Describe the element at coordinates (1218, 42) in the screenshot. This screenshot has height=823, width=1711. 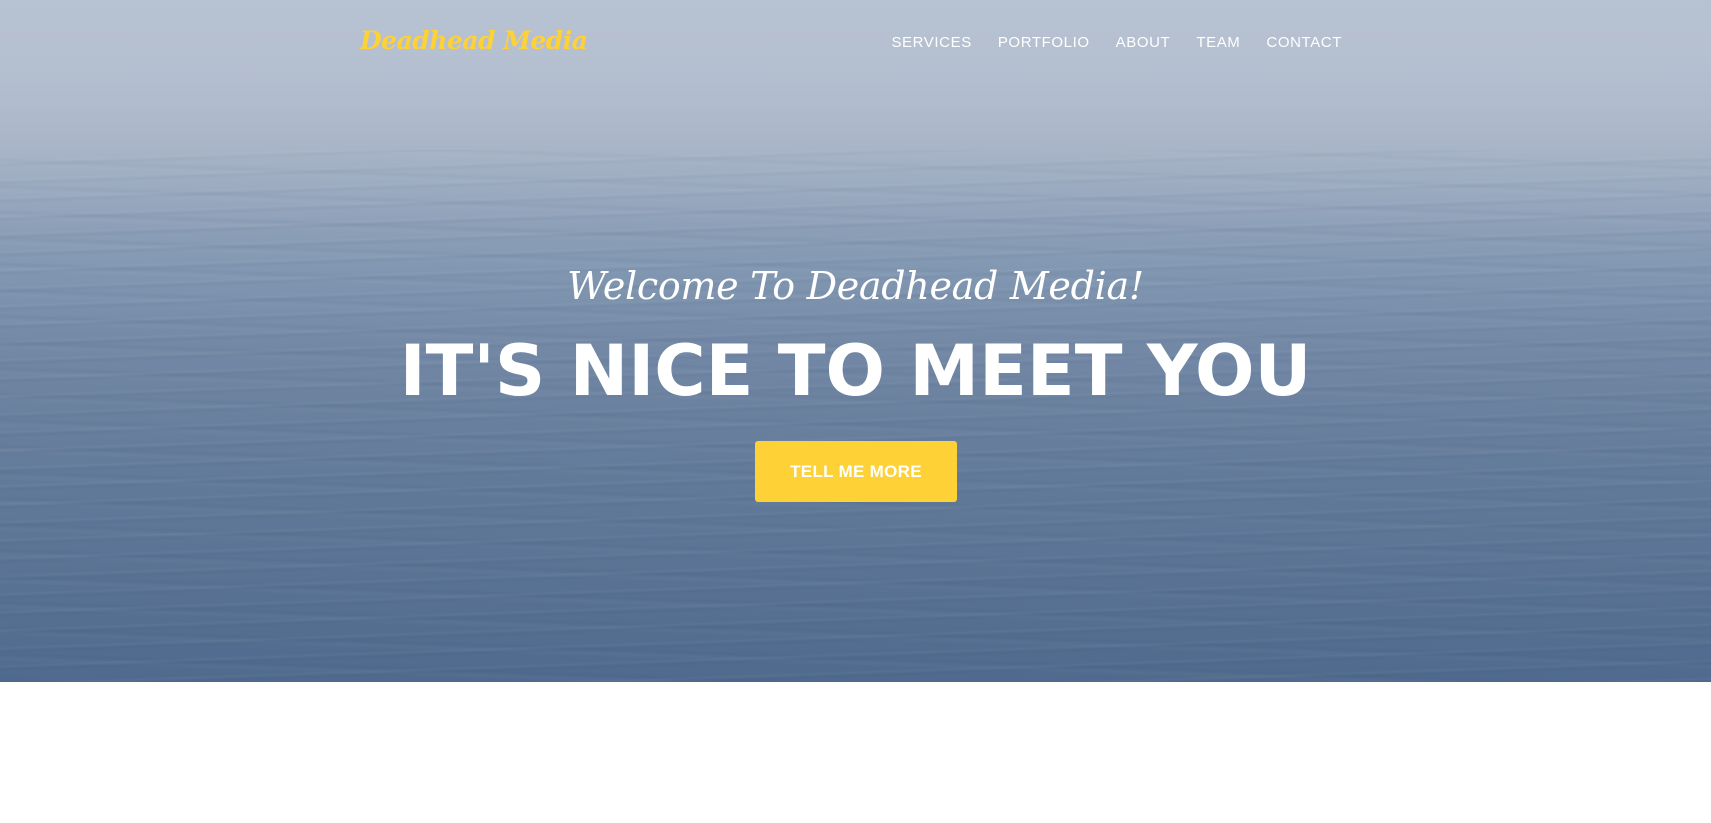
I see `nav-link-team: TEAM` at that location.